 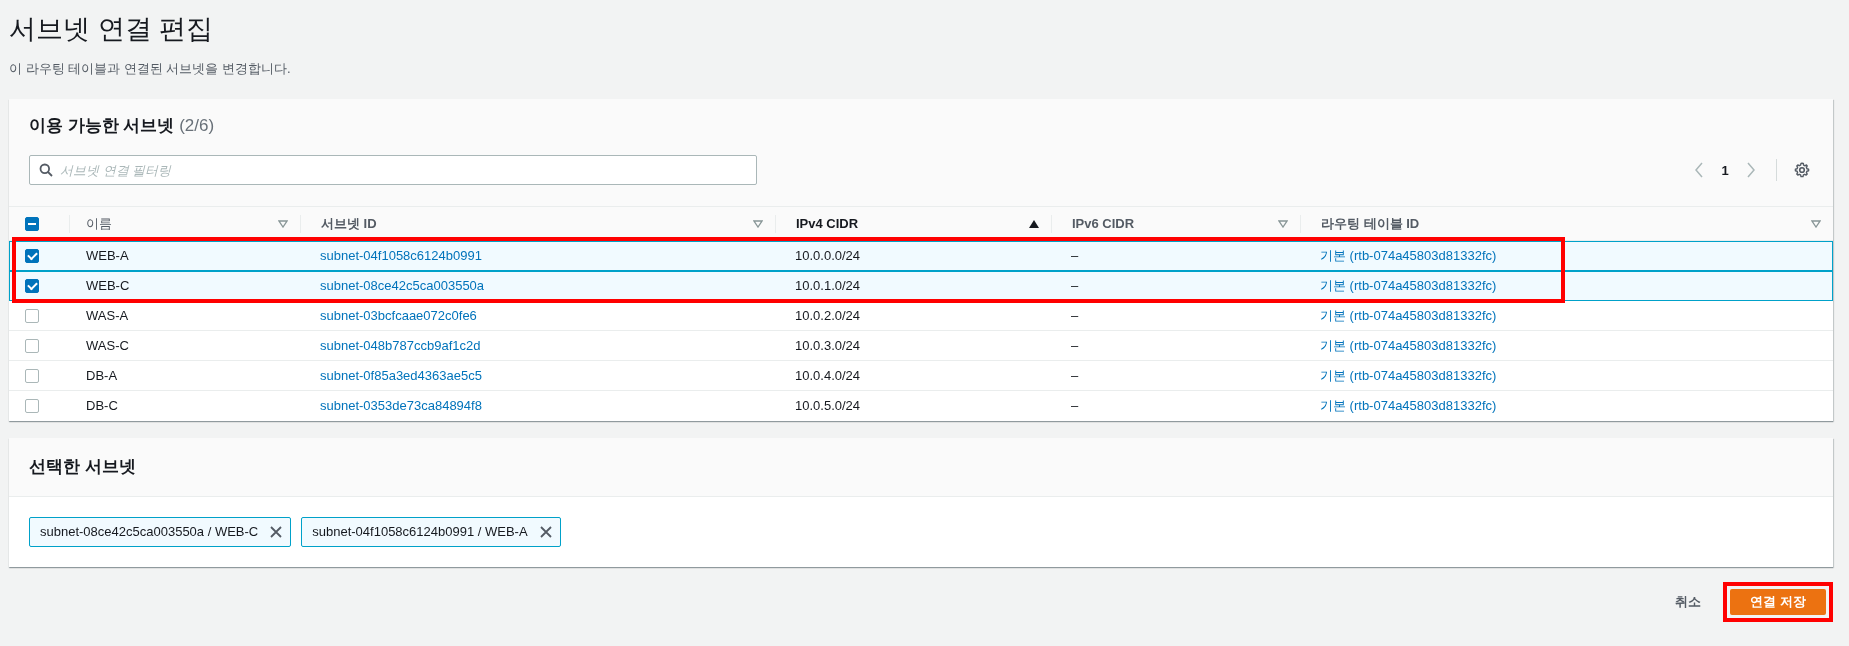 I want to click on table-row: WAS-A subnet-03bcfcaae072c0fe6 10.0.2.0/24 – 기본 (rtb-074a45803d81332fc), so click(x=921, y=315).